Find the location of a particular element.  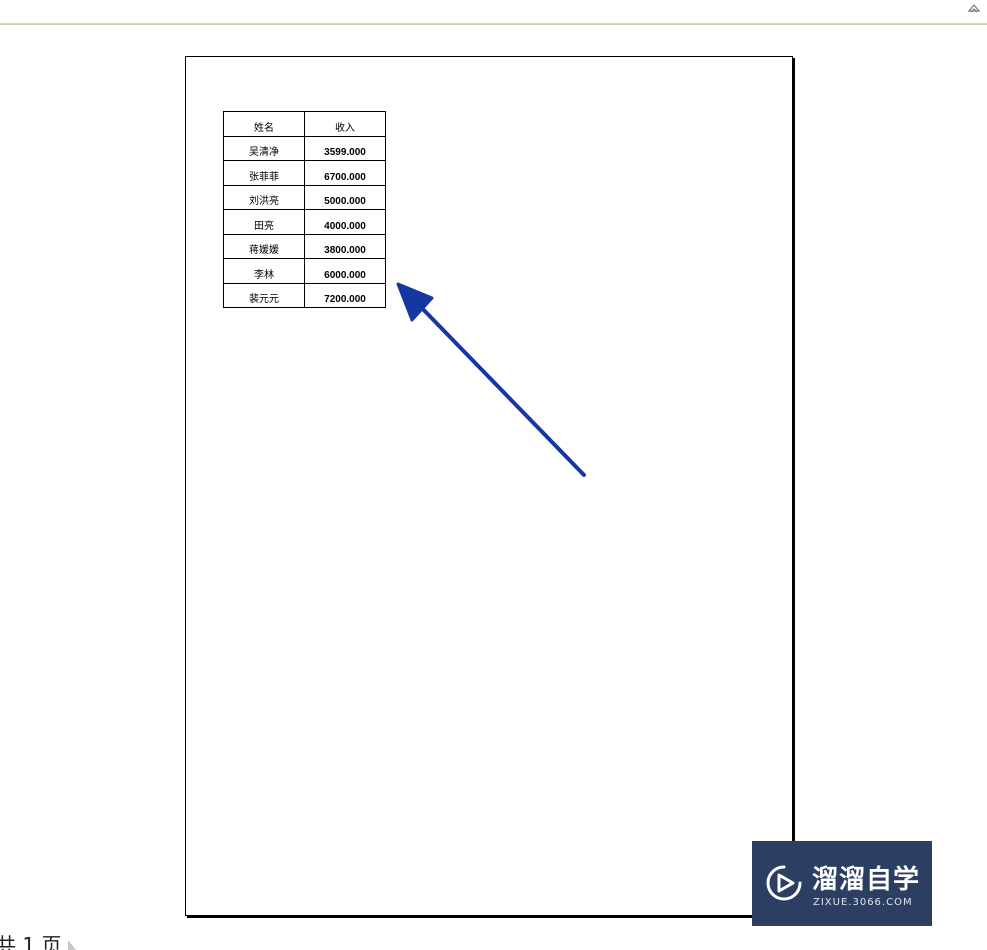

header-name: 姓名 is located at coordinates (264, 124).